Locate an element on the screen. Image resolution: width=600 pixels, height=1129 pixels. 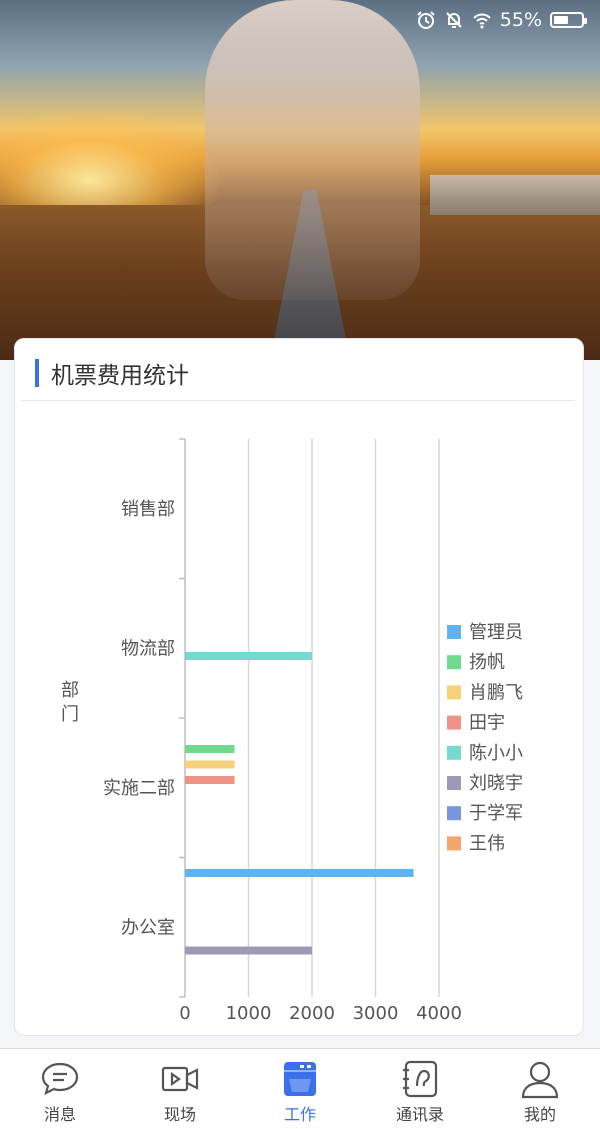
x-tick-label: 2000 is located at coordinates (312, 1013).